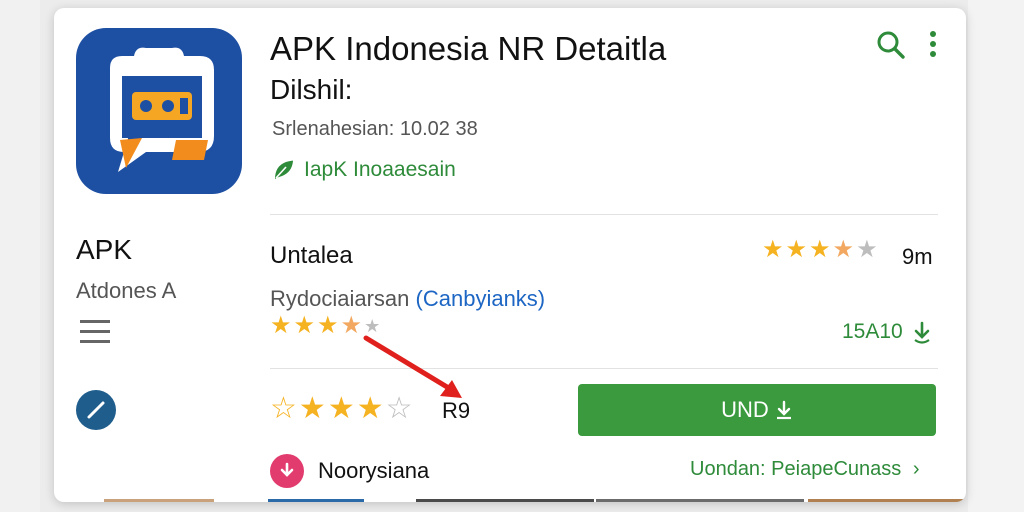 This screenshot has height=512, width=1024. Describe the element at coordinates (745, 409) in the screenshot. I see `install-button-label: UND` at that location.